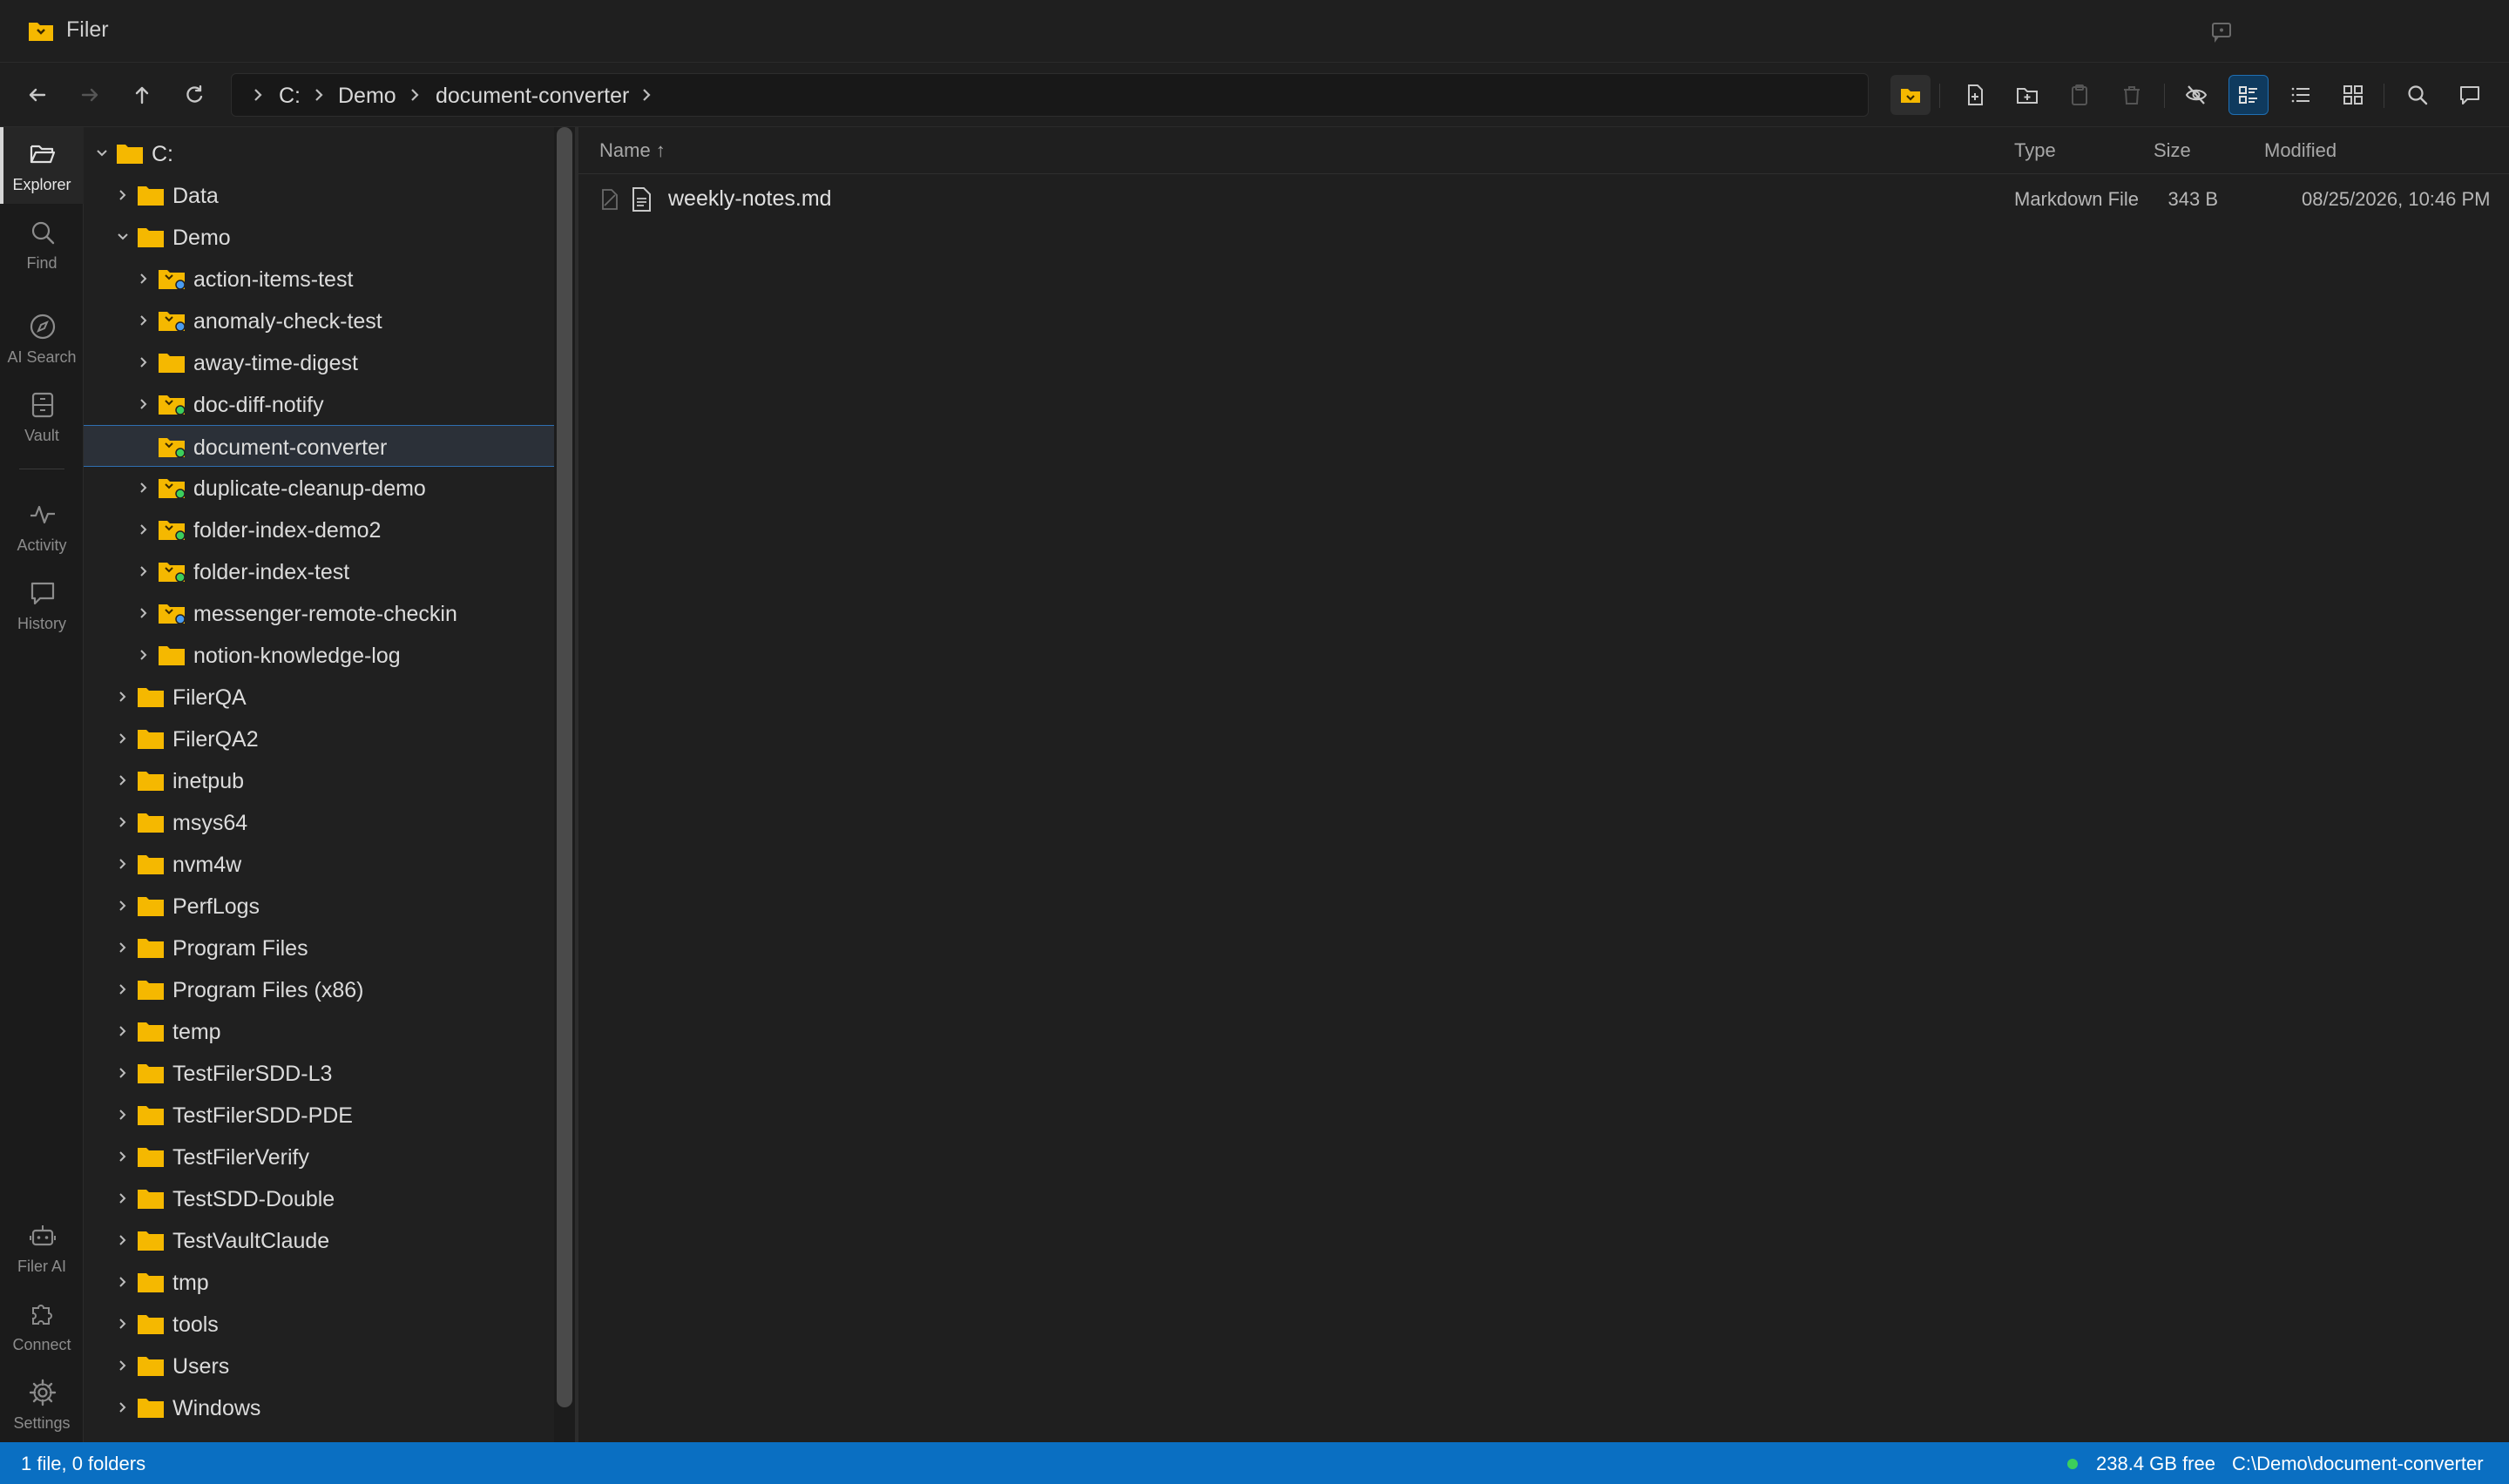  Describe the element at coordinates (319, 237) in the screenshot. I see `tree-item: Demo` at that location.